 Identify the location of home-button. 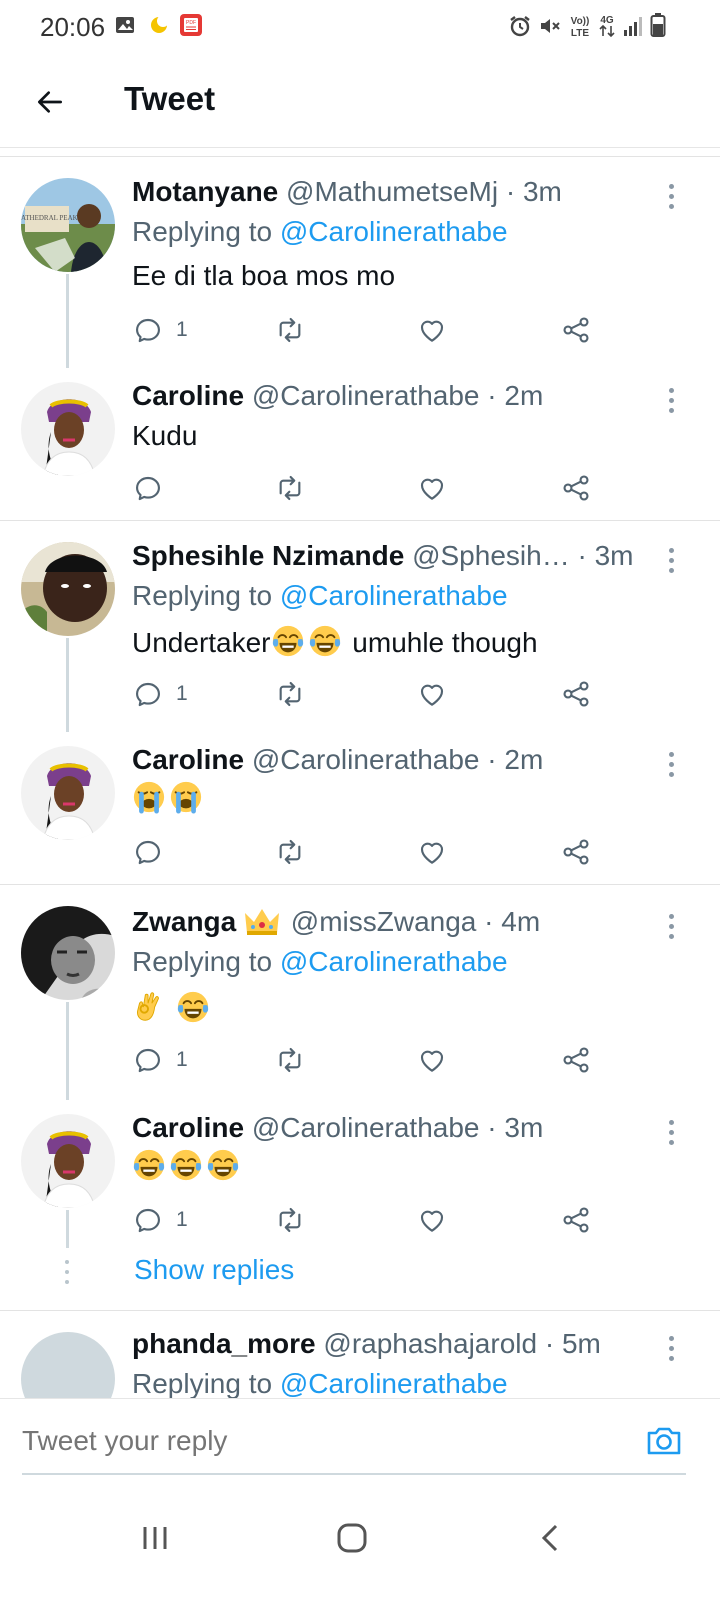
(352, 1538).